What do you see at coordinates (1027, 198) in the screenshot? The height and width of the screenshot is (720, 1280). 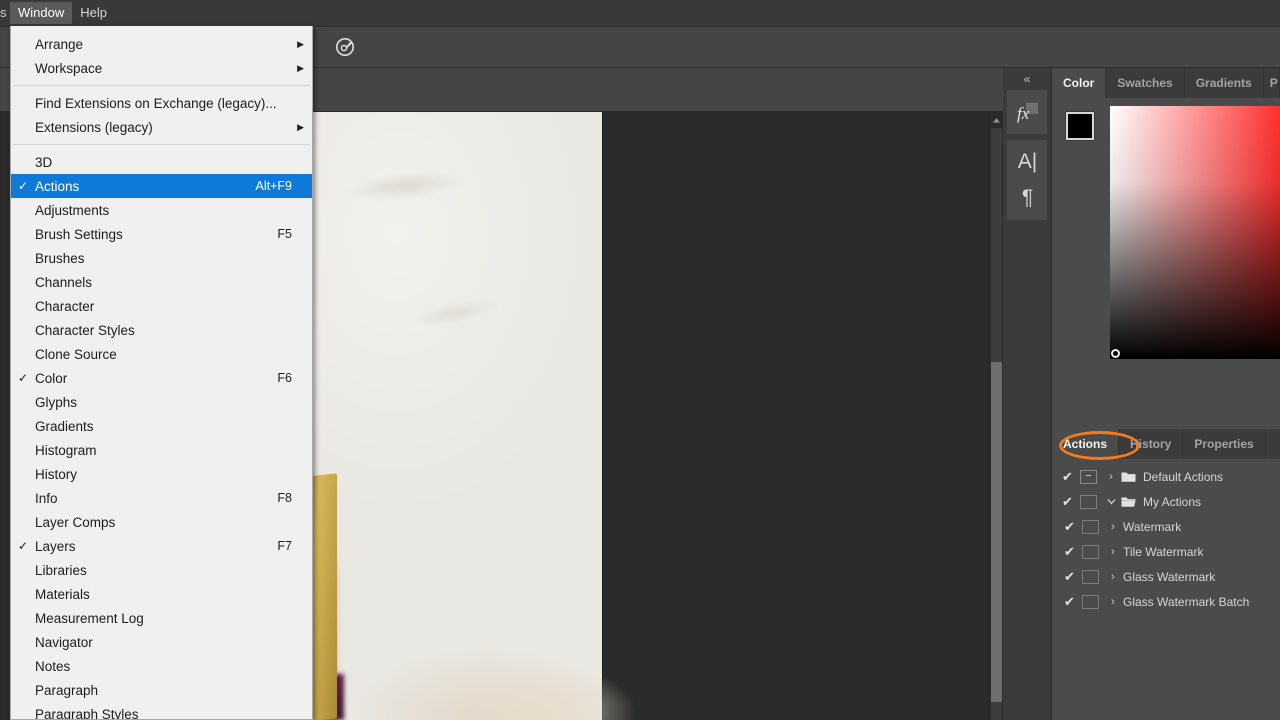 I see `paragraph-icon: ¶` at bounding box center [1027, 198].